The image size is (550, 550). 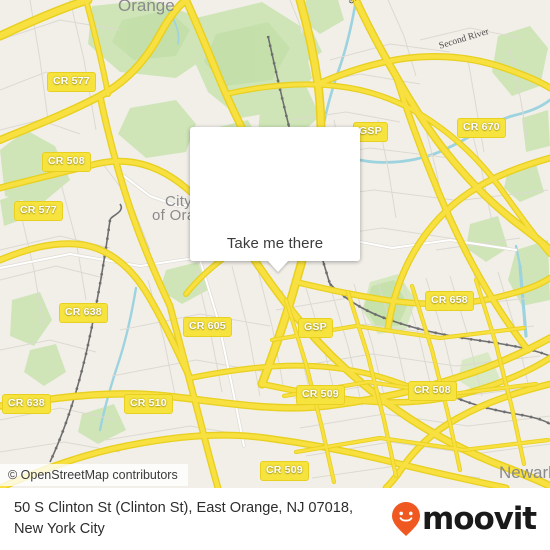 I want to click on popup-footer: Take me there, so click(x=275, y=243).